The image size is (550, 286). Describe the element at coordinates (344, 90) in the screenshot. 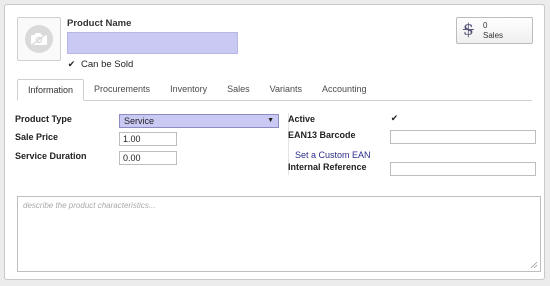

I see `tab-accounting: Accounting` at that location.